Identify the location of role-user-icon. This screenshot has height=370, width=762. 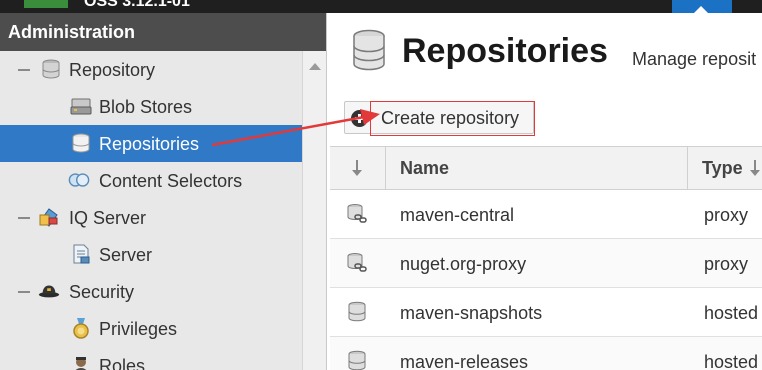
(81, 363).